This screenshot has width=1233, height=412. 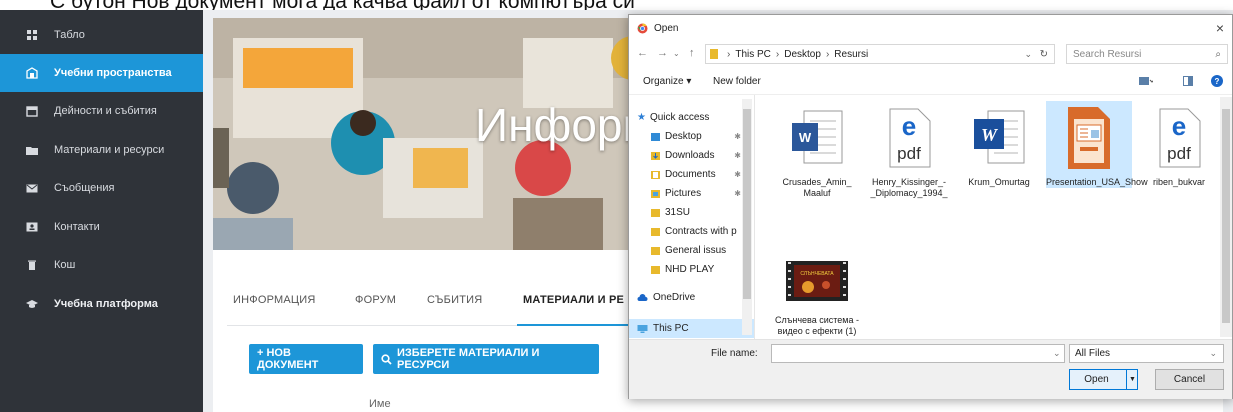 What do you see at coordinates (101, 188) in the screenshot?
I see `sidebar-item-messages: Съобщения` at bounding box center [101, 188].